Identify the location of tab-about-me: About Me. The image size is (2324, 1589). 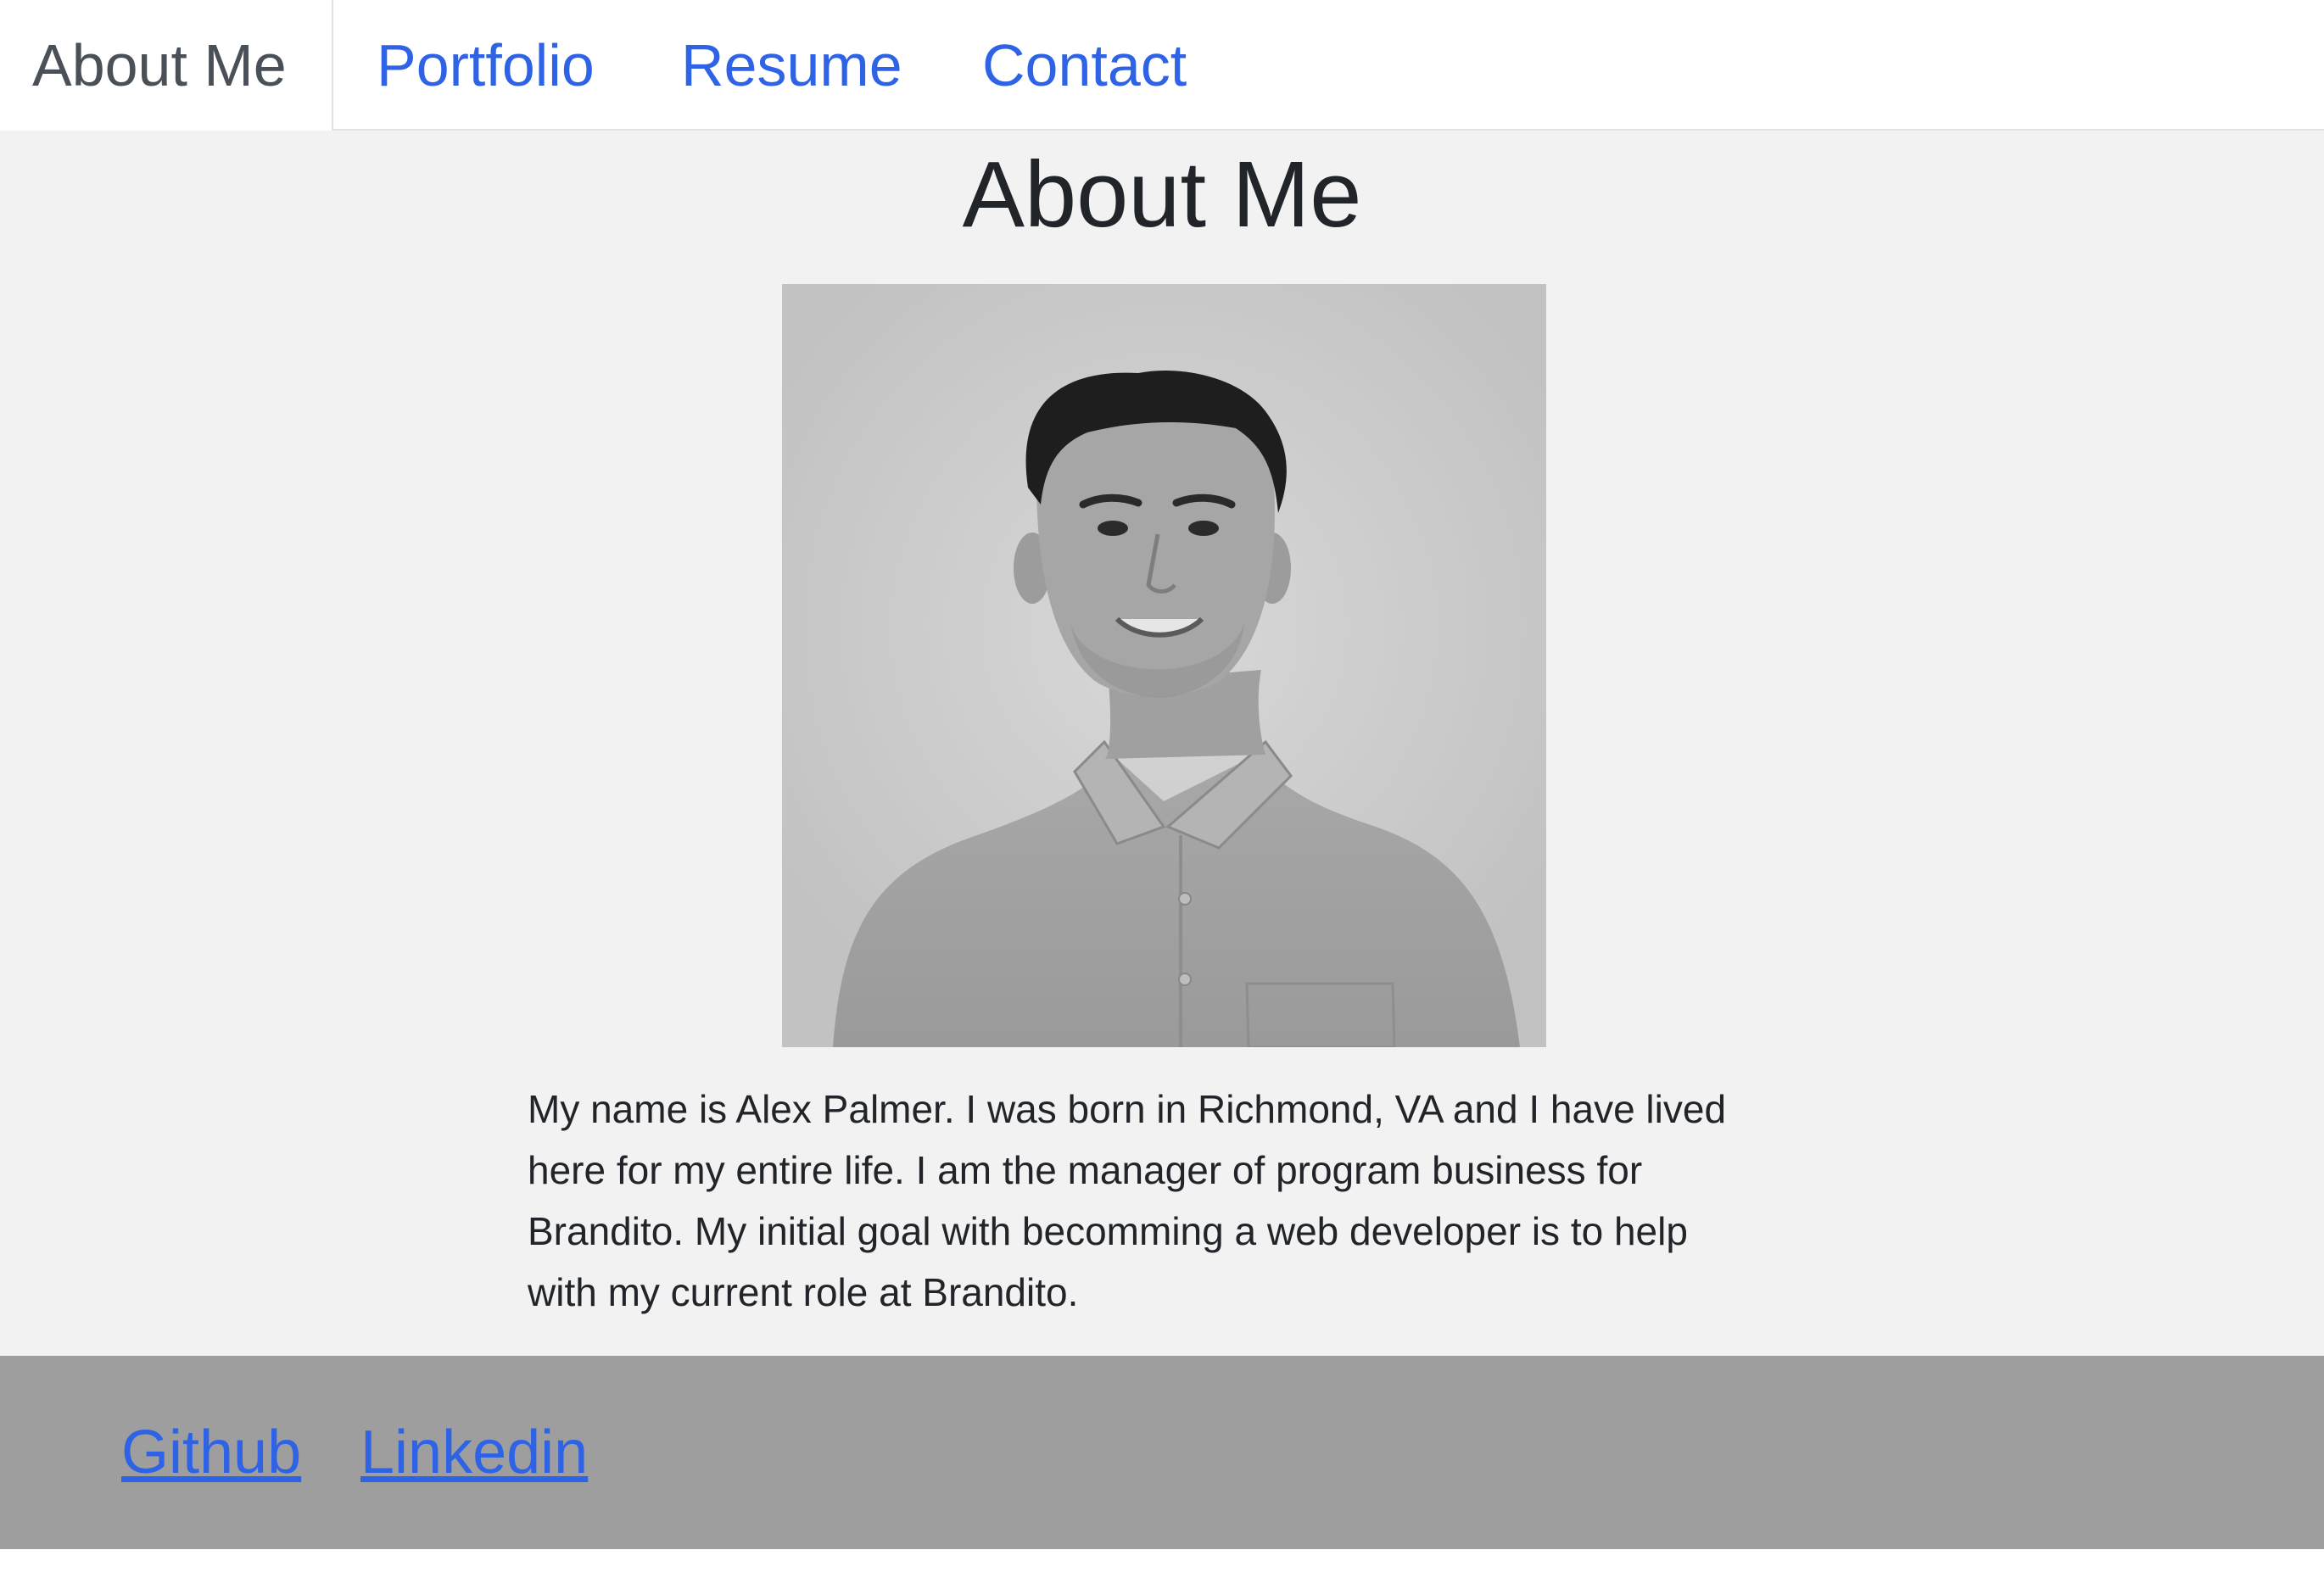
(166, 66).